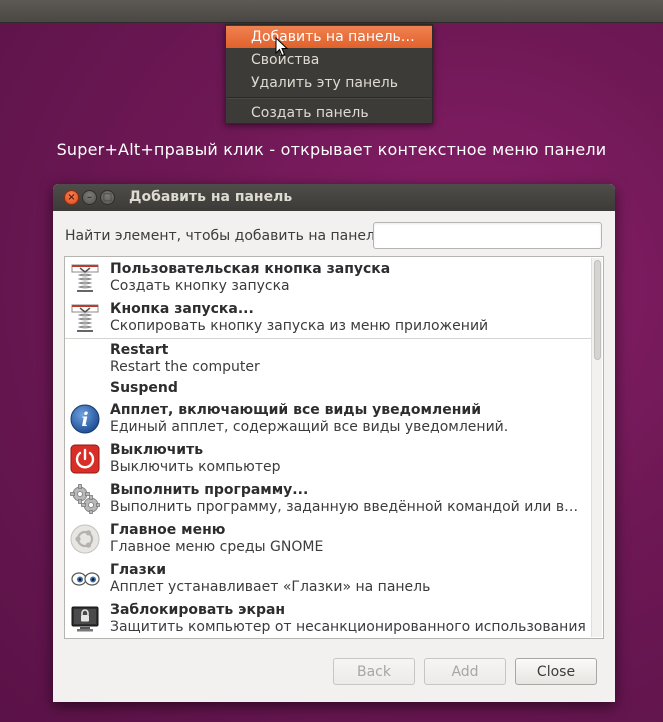  Describe the element at coordinates (185, 367) in the screenshot. I see `item-description: Restart the computer` at that location.